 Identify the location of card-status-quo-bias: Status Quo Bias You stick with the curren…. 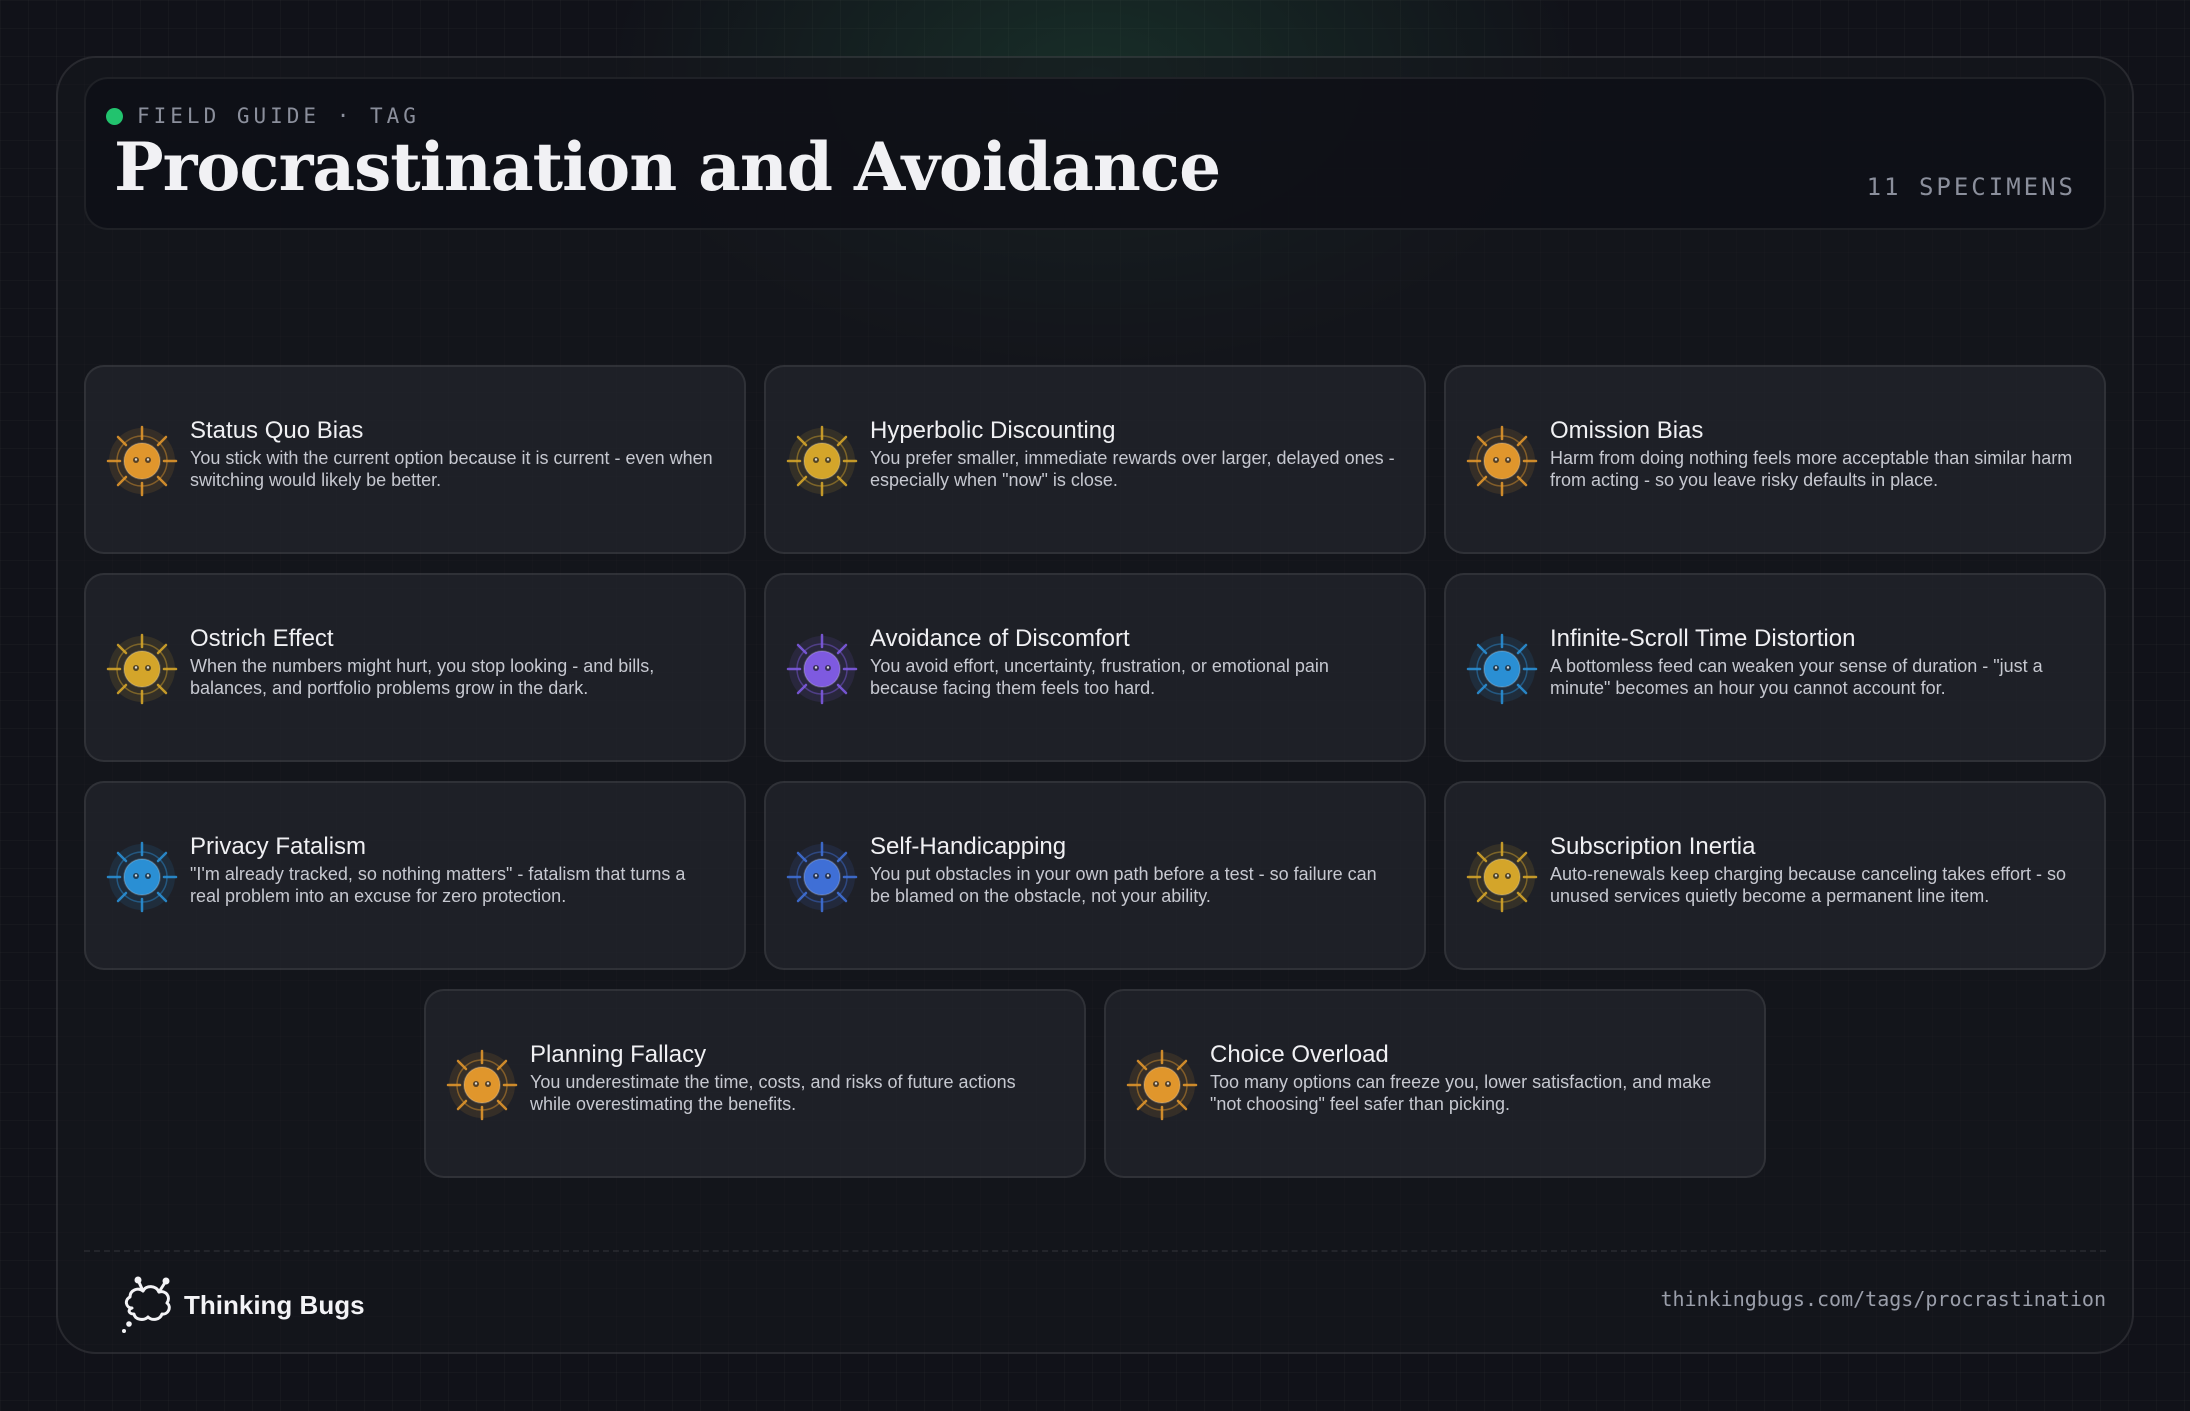
(415, 459).